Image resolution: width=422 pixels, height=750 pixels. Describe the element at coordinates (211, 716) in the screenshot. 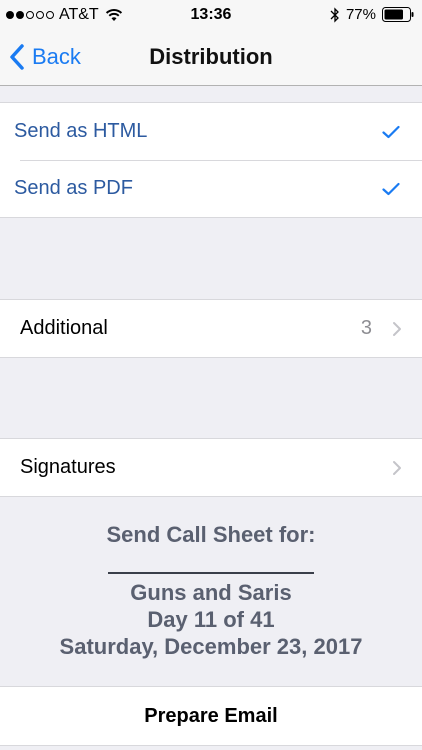

I see `prepare-email-button: Prepare Email` at that location.